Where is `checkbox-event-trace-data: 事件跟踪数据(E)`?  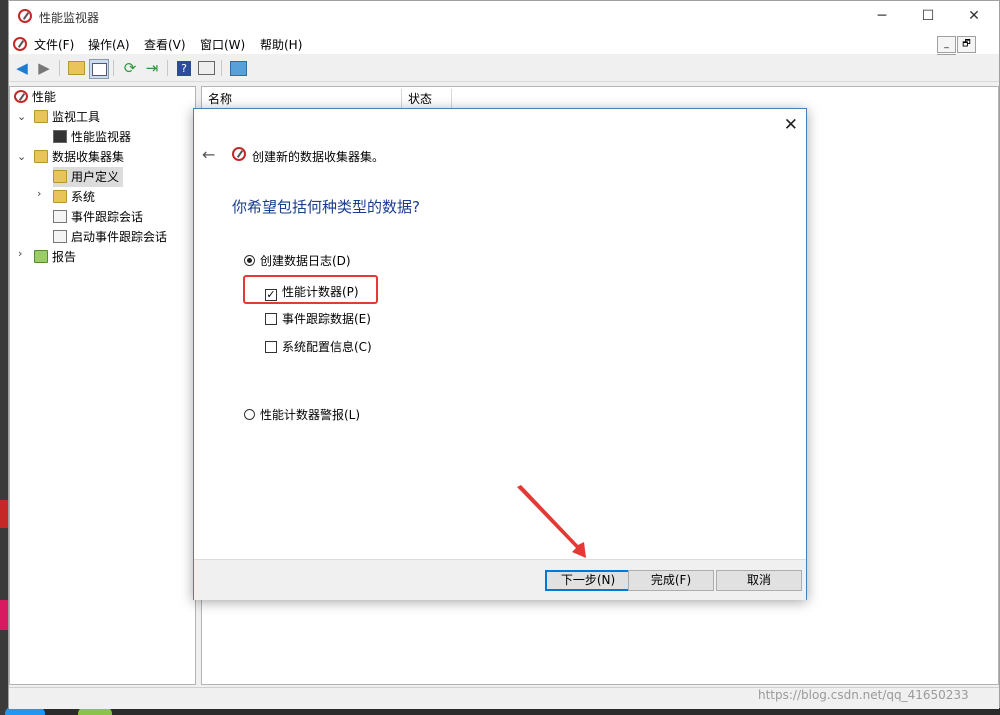
checkbox-event-trace-data: 事件跟踪数据(E) is located at coordinates (318, 318).